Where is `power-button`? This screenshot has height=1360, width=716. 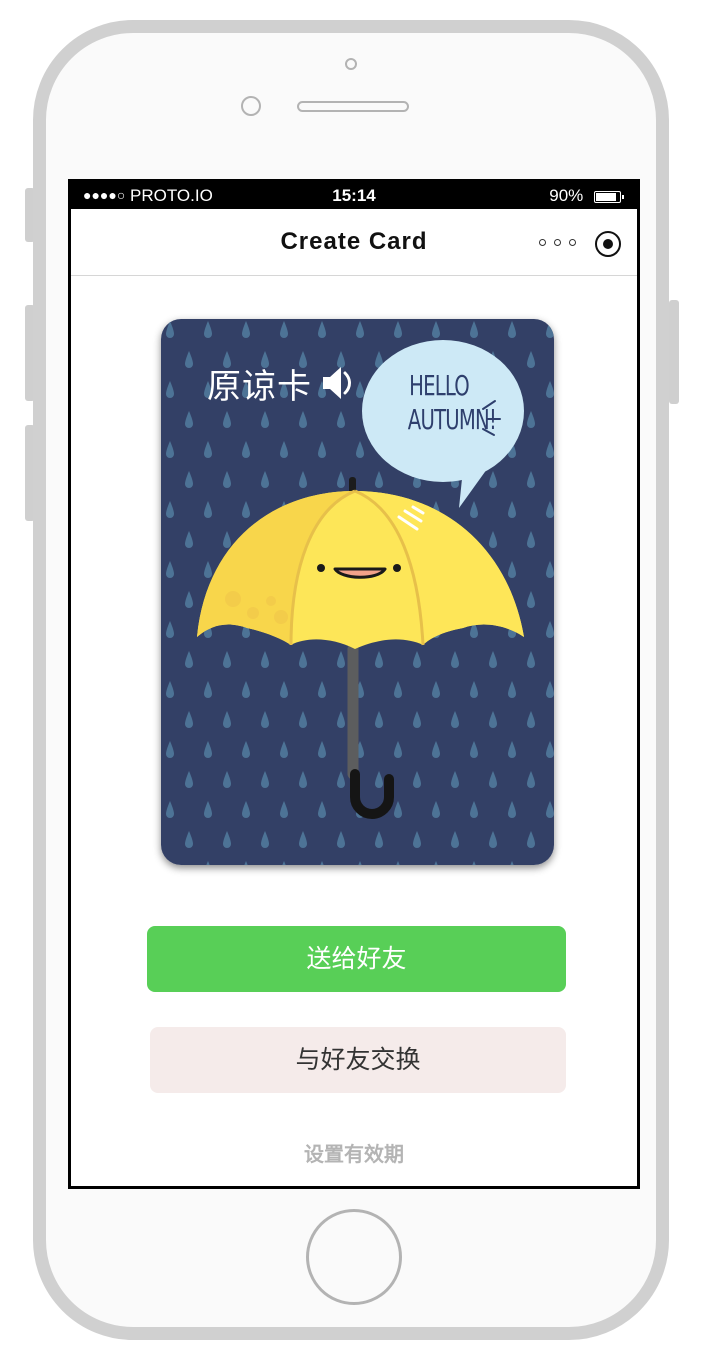 power-button is located at coordinates (674, 352).